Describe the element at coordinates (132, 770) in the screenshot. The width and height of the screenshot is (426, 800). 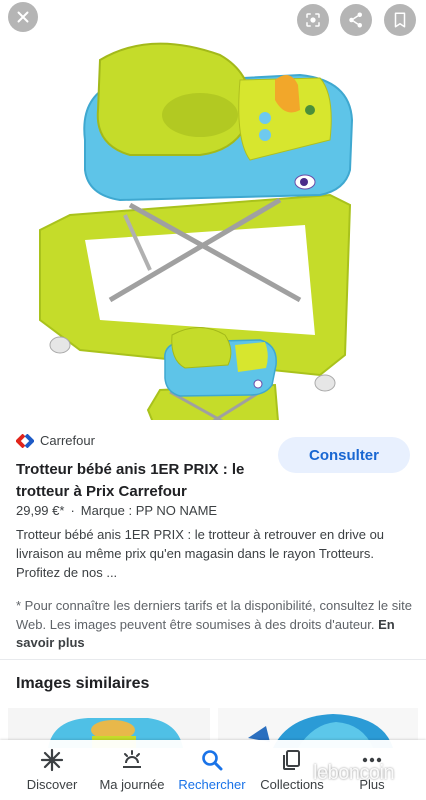
I see `nav-ma-journee: Ma journée` at that location.